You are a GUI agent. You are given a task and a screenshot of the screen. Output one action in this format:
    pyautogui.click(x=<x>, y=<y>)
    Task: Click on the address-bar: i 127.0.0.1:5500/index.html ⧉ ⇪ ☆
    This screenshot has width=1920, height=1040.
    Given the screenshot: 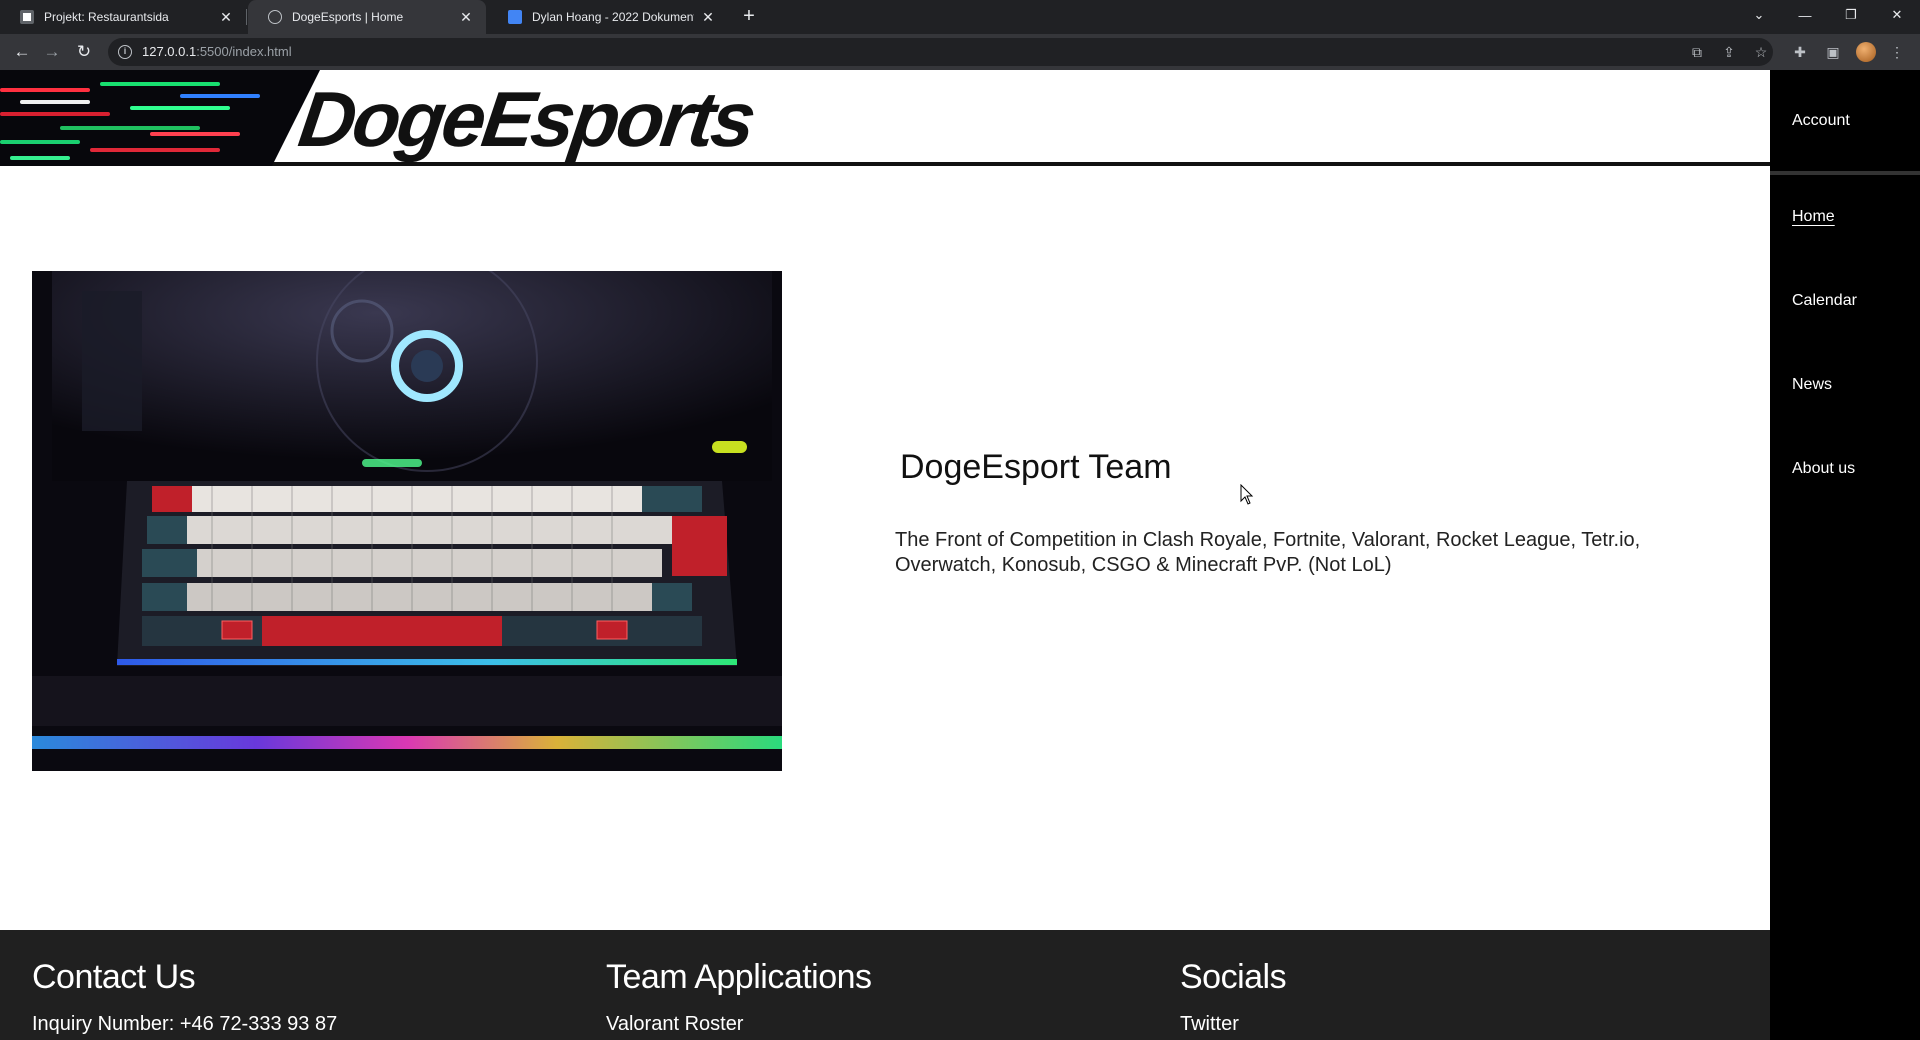 What is the action you would take?
    pyautogui.click(x=940, y=52)
    